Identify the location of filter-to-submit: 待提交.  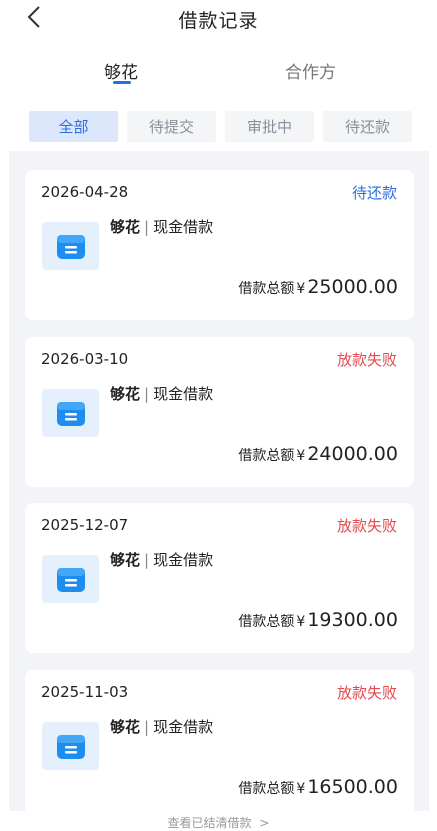
(171, 126).